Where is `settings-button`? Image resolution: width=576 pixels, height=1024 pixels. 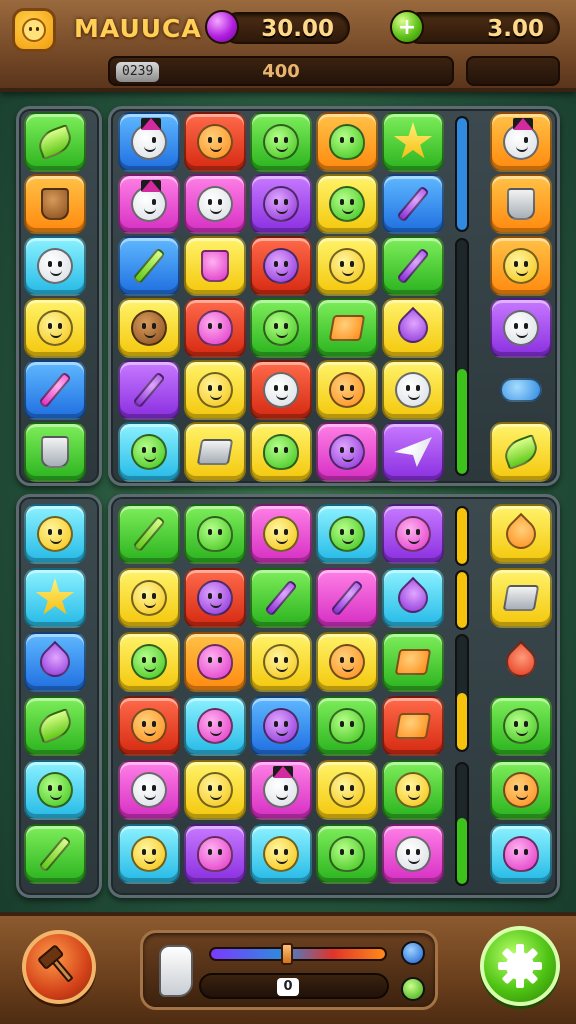
settings-button is located at coordinates (520, 966).